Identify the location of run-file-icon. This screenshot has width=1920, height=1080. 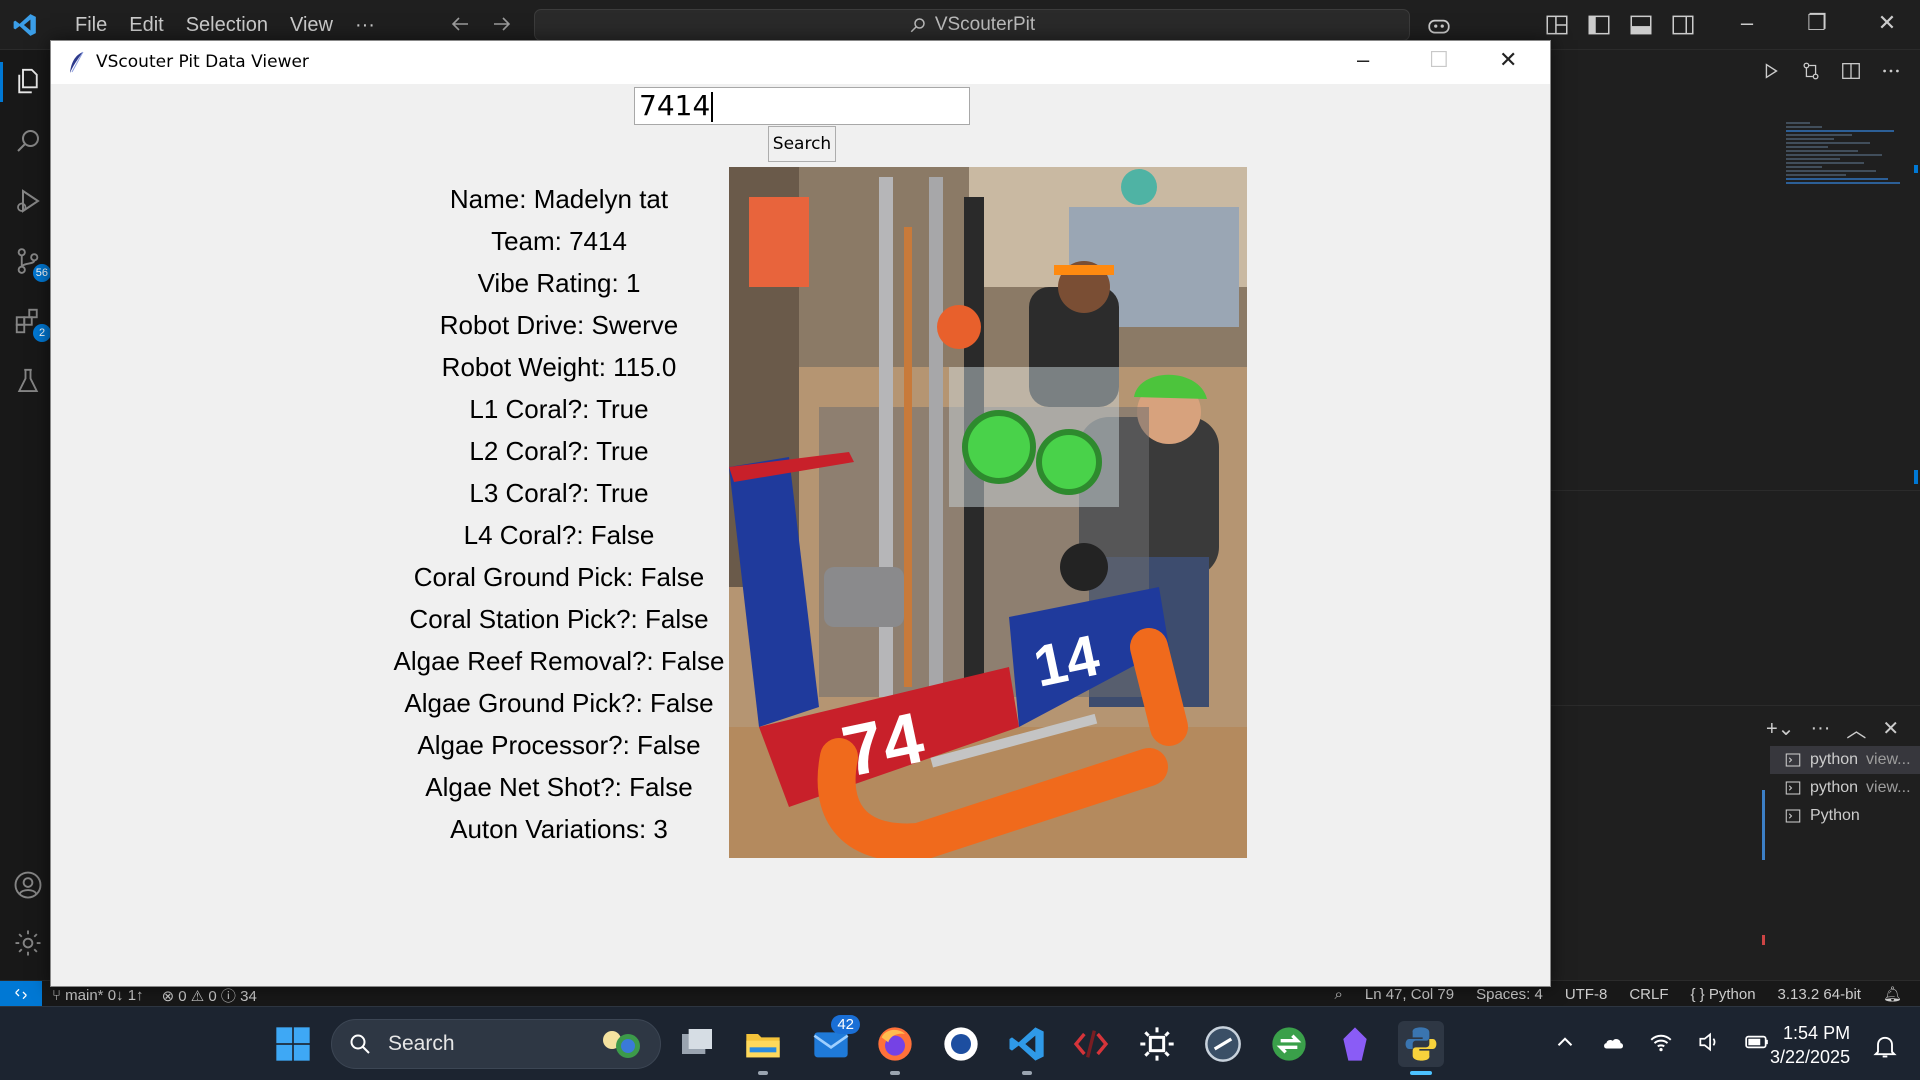
(1771, 71).